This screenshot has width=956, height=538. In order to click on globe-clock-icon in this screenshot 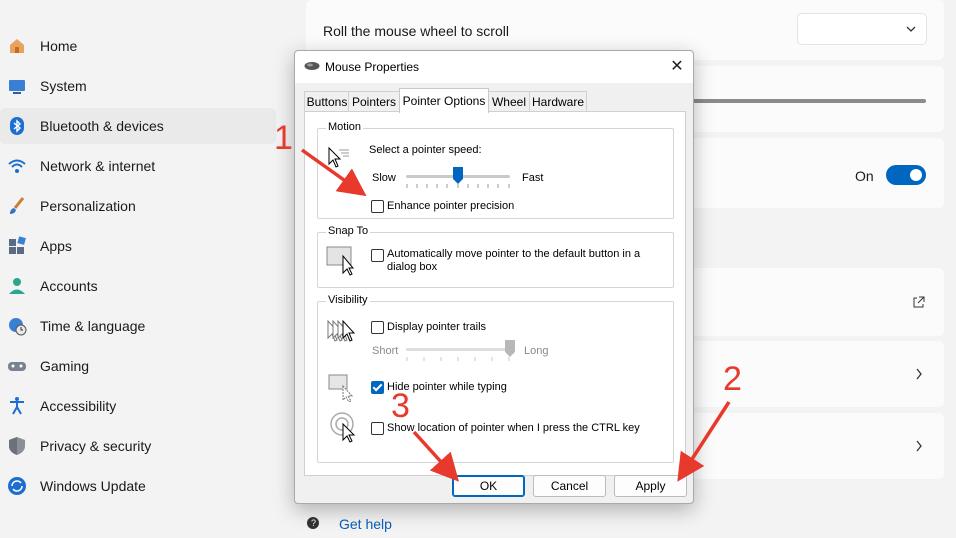, I will do `click(17, 326)`.